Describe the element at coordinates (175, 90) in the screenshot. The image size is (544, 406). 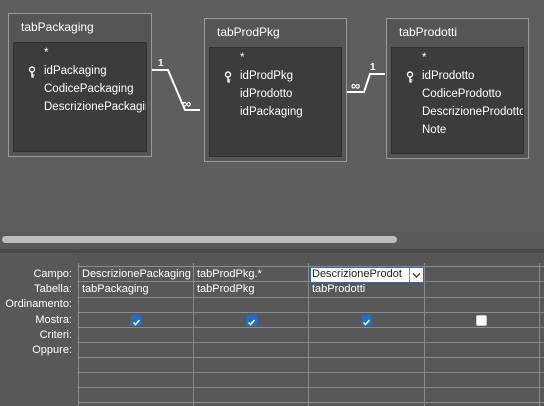
I see `relation-line-packaging` at that location.